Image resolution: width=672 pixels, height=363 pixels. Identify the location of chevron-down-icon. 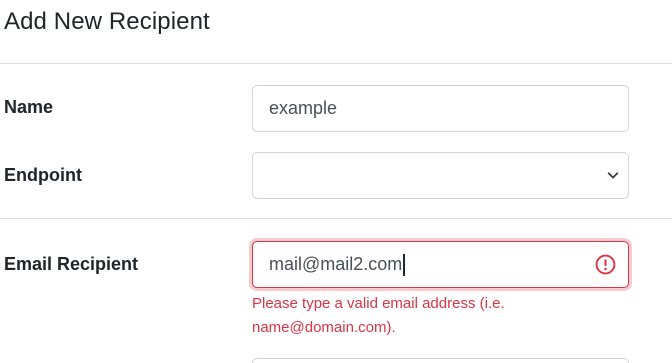
(613, 175).